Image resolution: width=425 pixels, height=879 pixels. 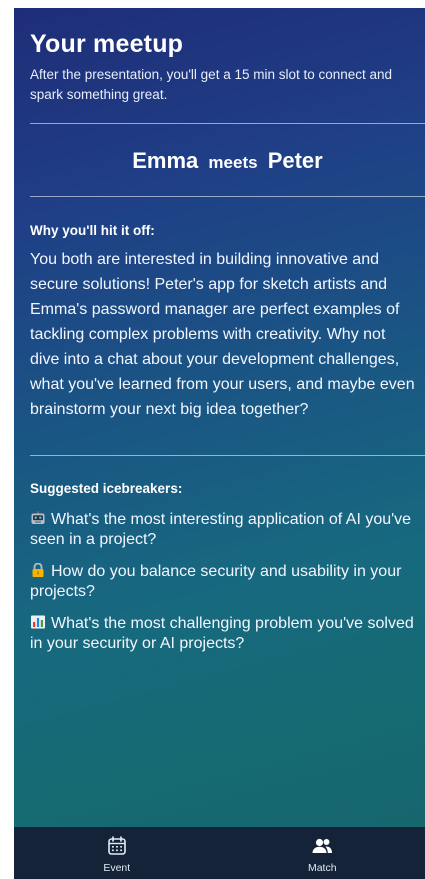 I want to click on reason-label: Why you'll hit it off:, so click(x=92, y=230).